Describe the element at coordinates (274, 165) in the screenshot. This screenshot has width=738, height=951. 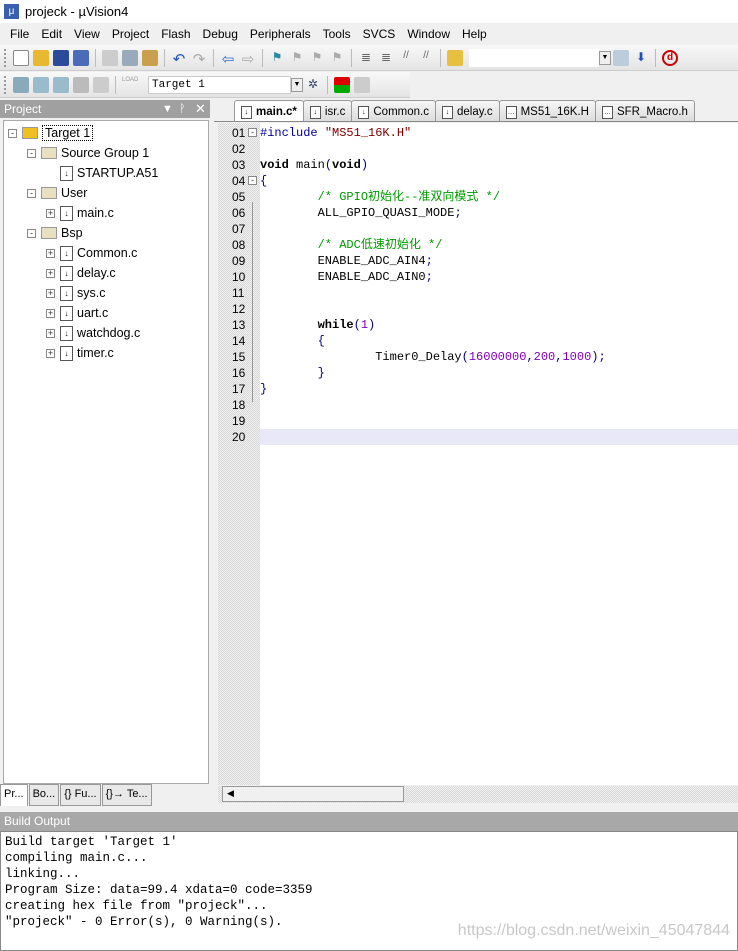
I see `code-token: void` at that location.